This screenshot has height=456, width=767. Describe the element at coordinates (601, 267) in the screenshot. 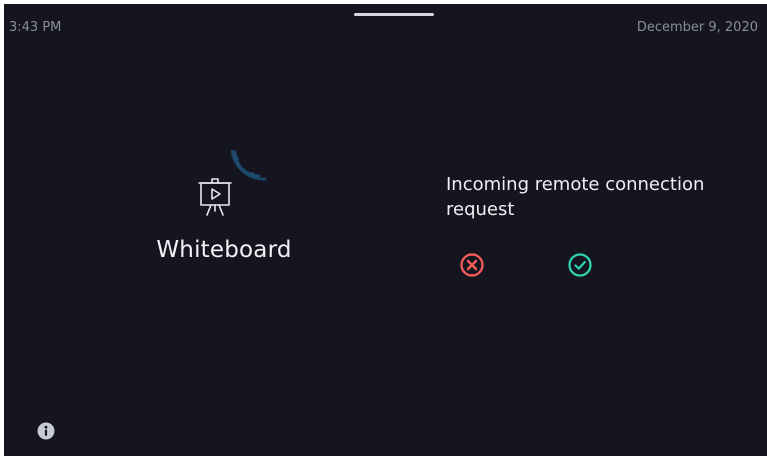

I see `request-actions` at that location.